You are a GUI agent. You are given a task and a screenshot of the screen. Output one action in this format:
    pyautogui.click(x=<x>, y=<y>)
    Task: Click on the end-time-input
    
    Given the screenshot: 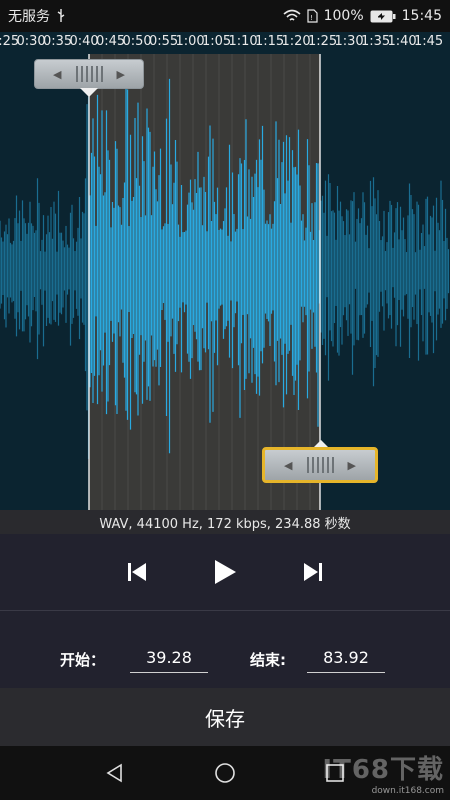 What is the action you would take?
    pyautogui.click(x=346, y=658)
    